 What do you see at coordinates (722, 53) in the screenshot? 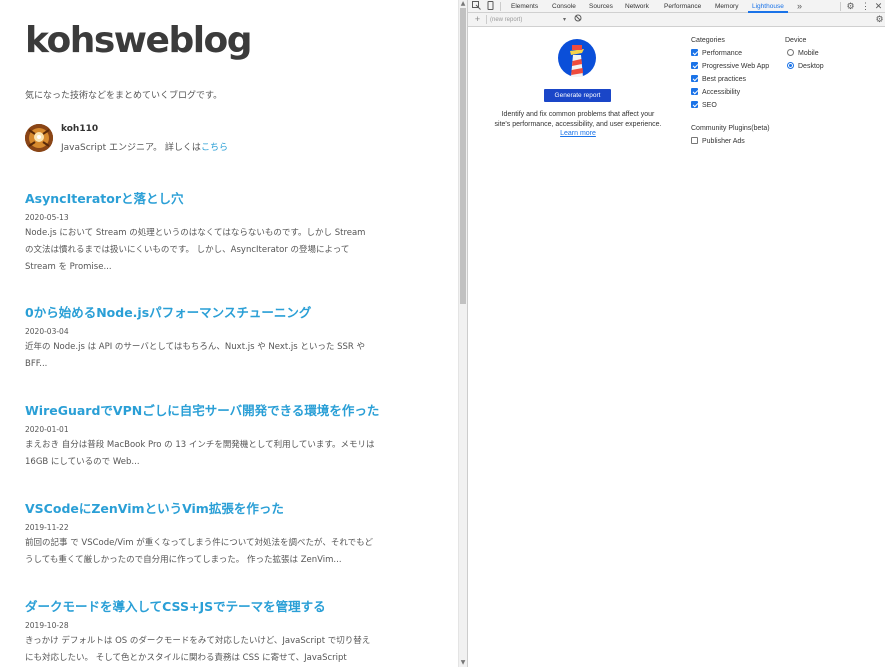
I see `category-label: Performance` at bounding box center [722, 53].